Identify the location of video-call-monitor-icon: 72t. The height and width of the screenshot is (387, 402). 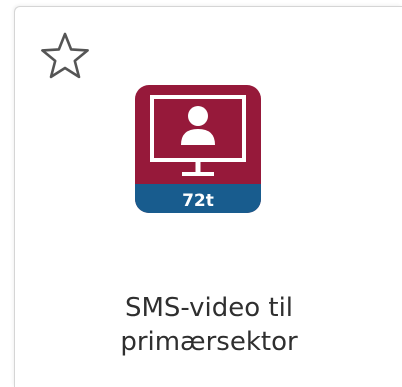
(198, 149).